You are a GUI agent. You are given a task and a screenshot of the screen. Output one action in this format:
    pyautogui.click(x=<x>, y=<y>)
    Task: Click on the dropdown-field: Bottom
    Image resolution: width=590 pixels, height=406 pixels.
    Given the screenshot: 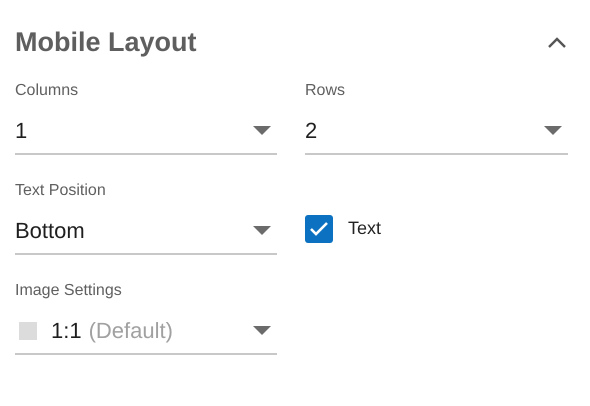 What is the action you would take?
    pyautogui.click(x=146, y=234)
    